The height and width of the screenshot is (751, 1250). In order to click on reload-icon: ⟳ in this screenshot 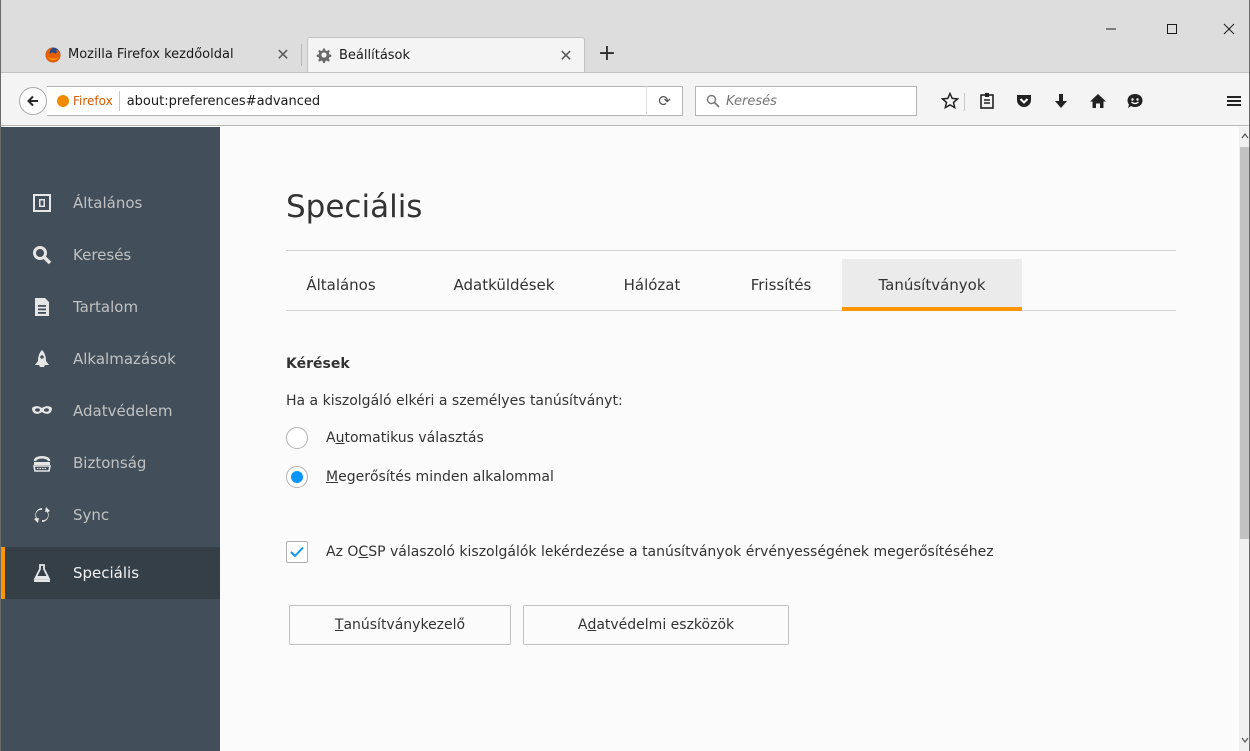, I will do `click(664, 101)`.